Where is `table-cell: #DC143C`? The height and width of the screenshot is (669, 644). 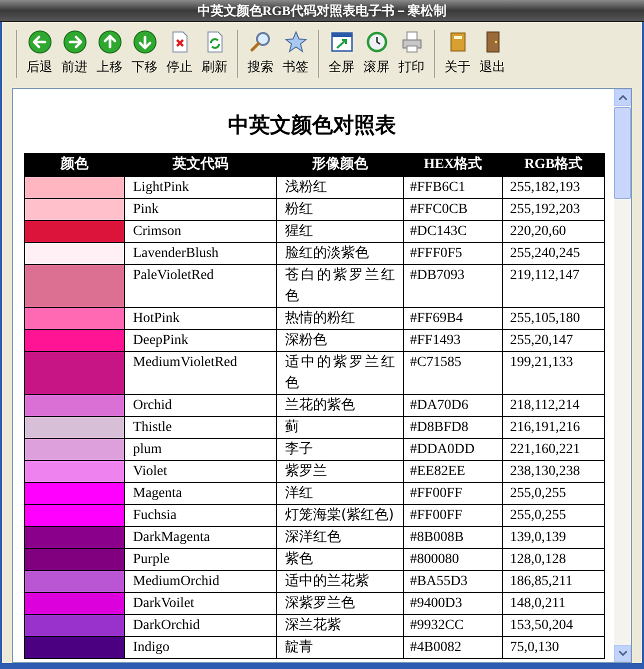 table-cell: #DC143C is located at coordinates (453, 231).